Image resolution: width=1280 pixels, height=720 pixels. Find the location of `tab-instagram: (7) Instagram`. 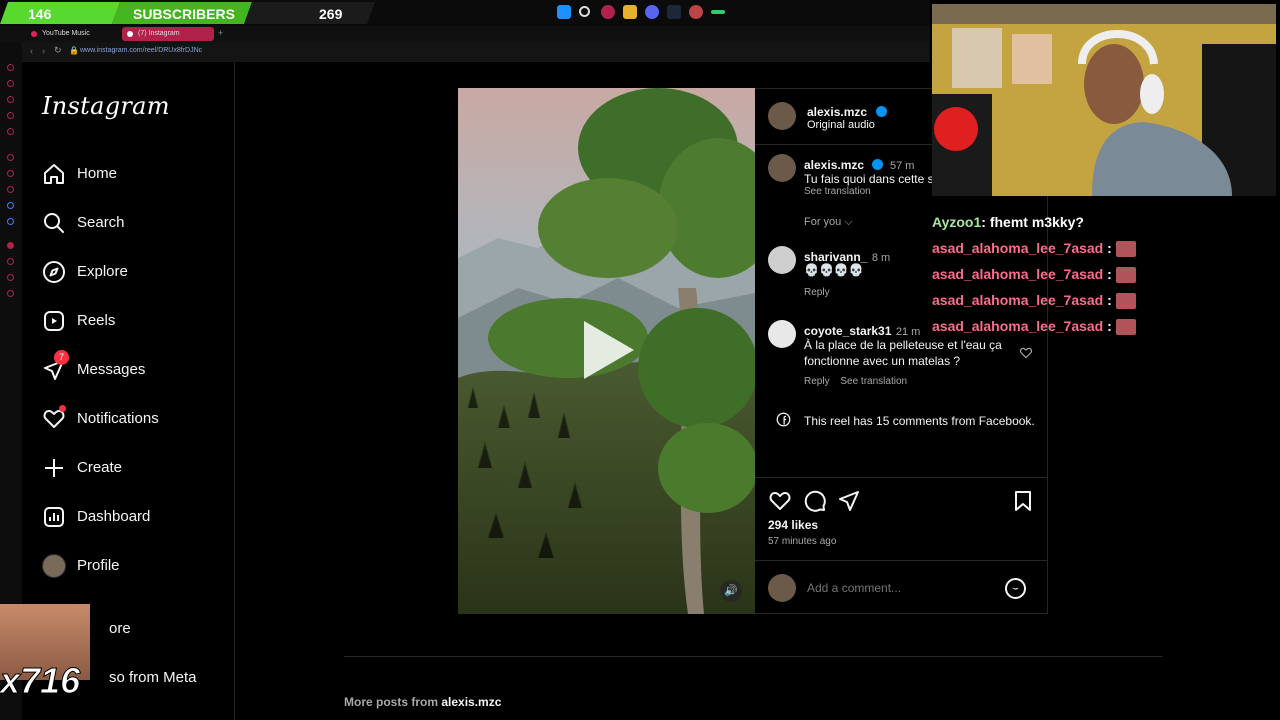

tab-instagram: (7) Instagram is located at coordinates (168, 34).